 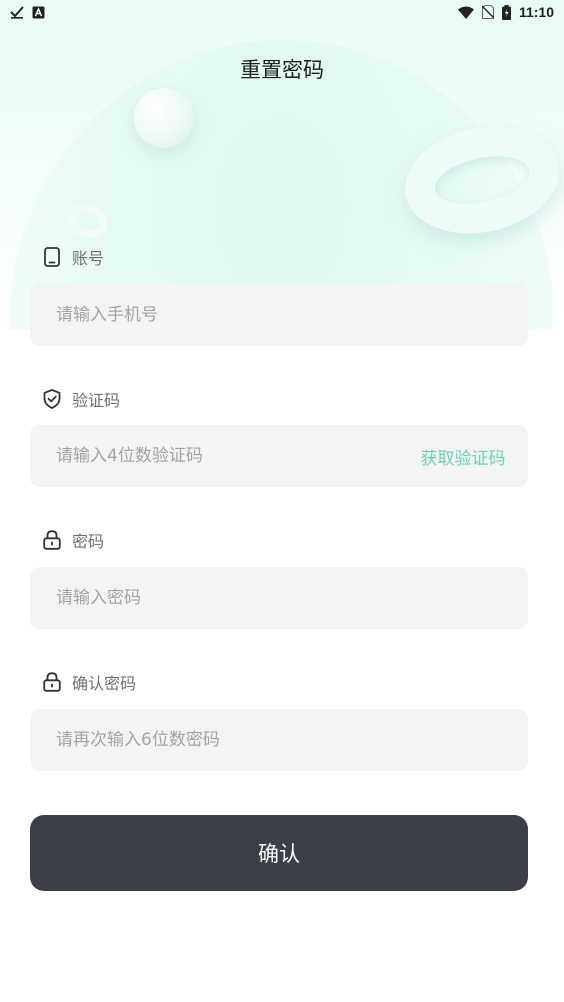 I want to click on confirm-password-label-row: 确认密码, so click(x=89, y=682).